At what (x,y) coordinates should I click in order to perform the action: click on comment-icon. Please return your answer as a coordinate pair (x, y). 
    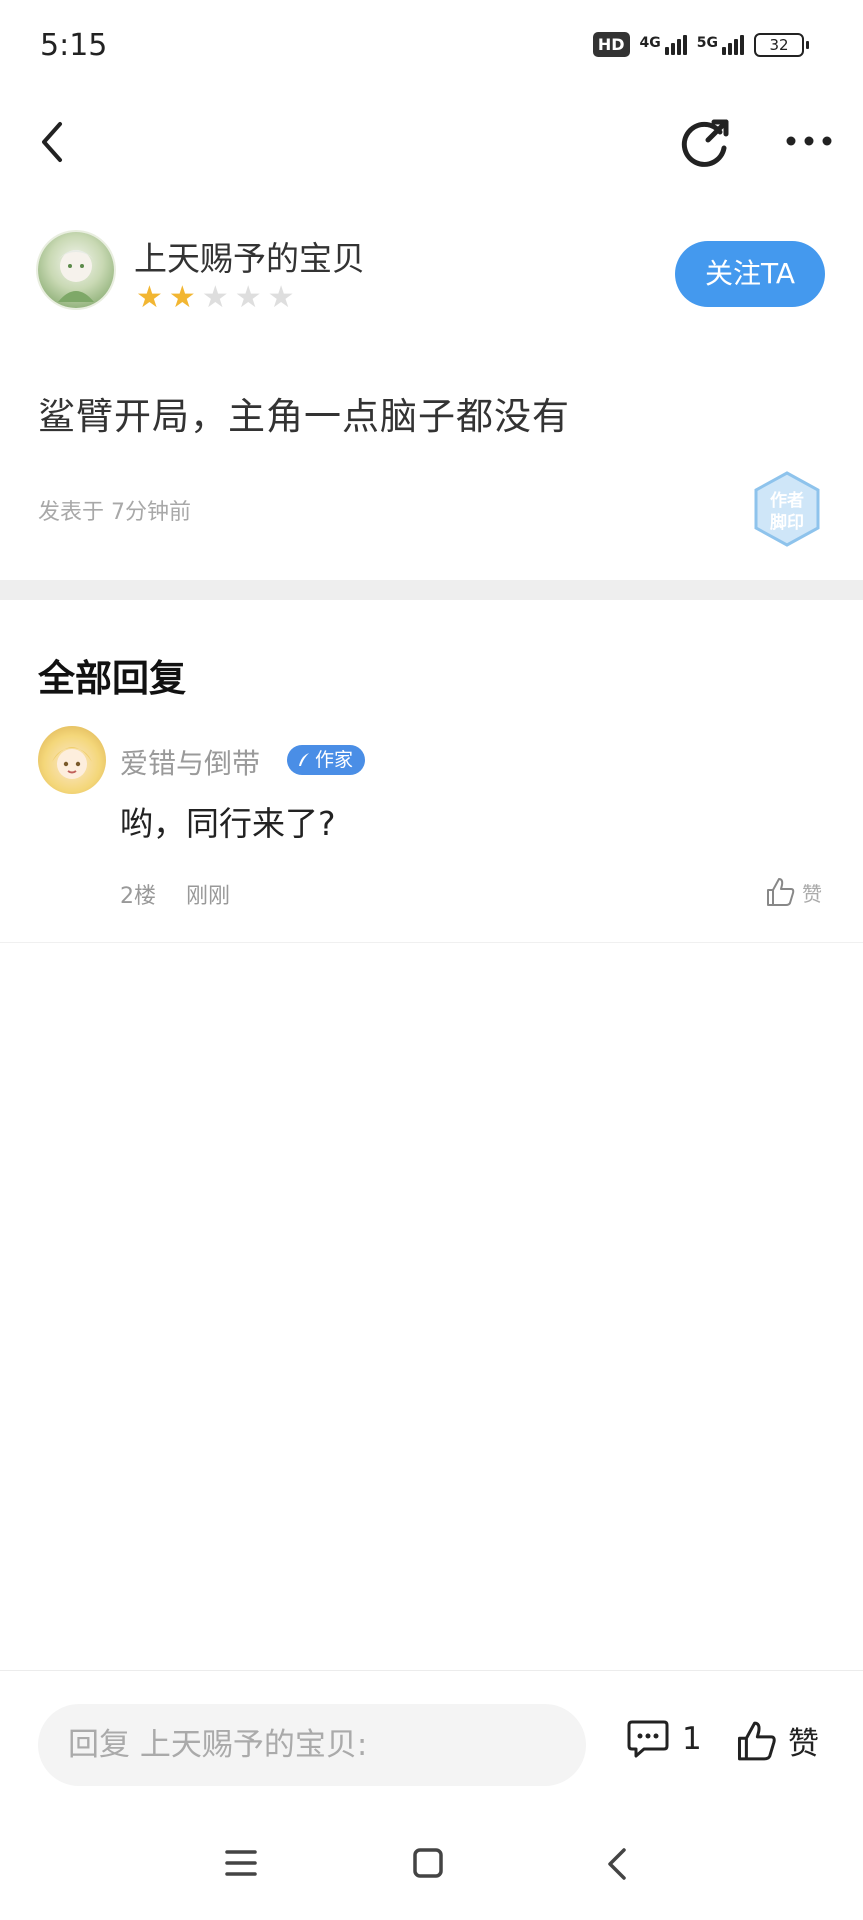
    Looking at the image, I should click on (648, 1739).